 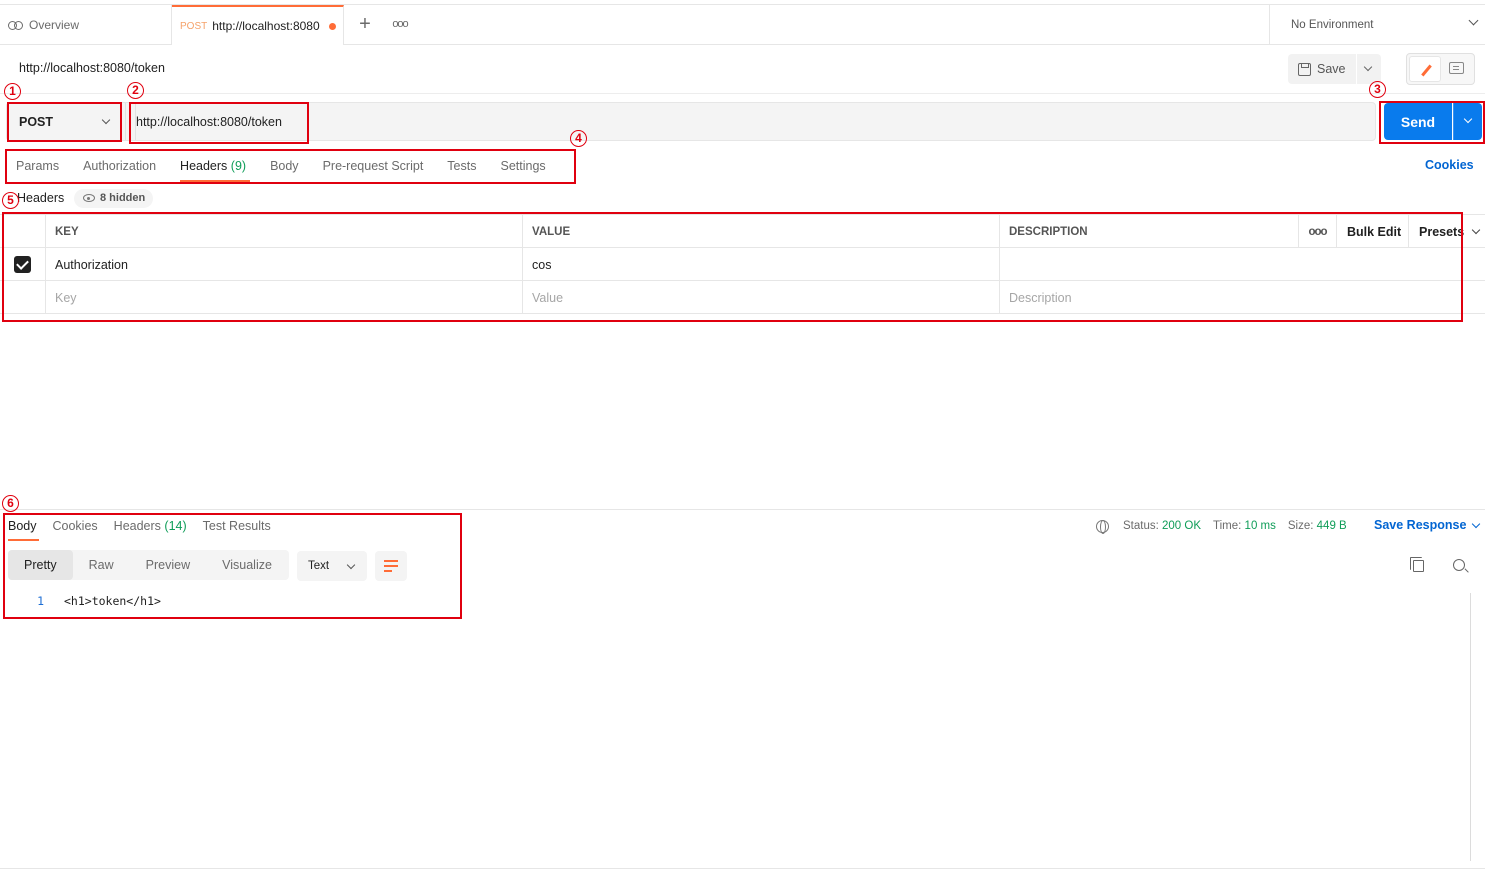 I want to click on annotation-number-6: 6, so click(x=10, y=503).